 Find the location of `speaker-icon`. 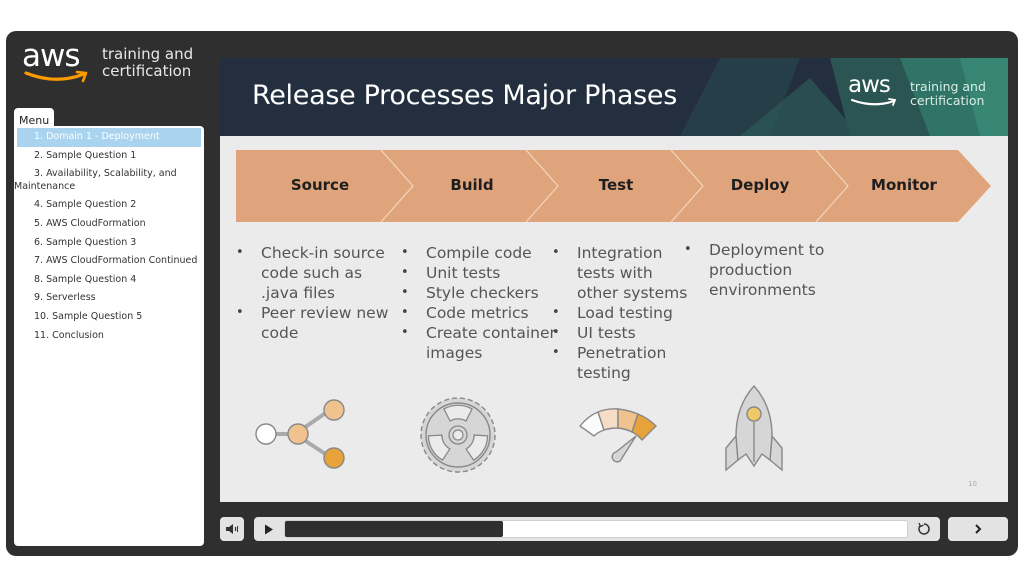

speaker-icon is located at coordinates (232, 529).